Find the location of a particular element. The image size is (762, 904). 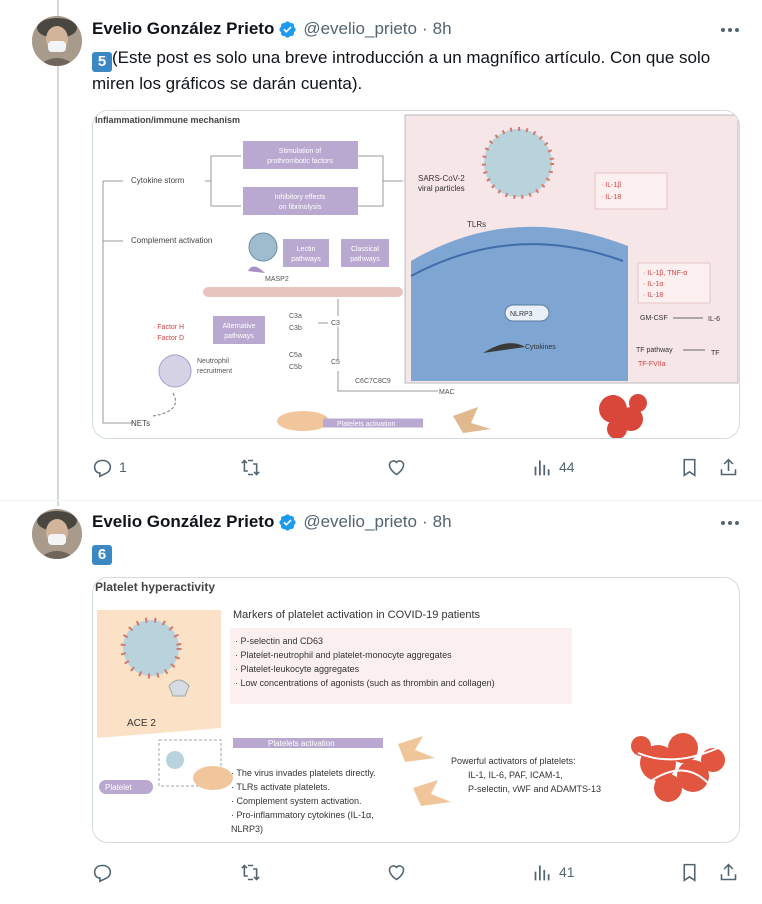

svg-text: Alternative is located at coordinates (238, 326).